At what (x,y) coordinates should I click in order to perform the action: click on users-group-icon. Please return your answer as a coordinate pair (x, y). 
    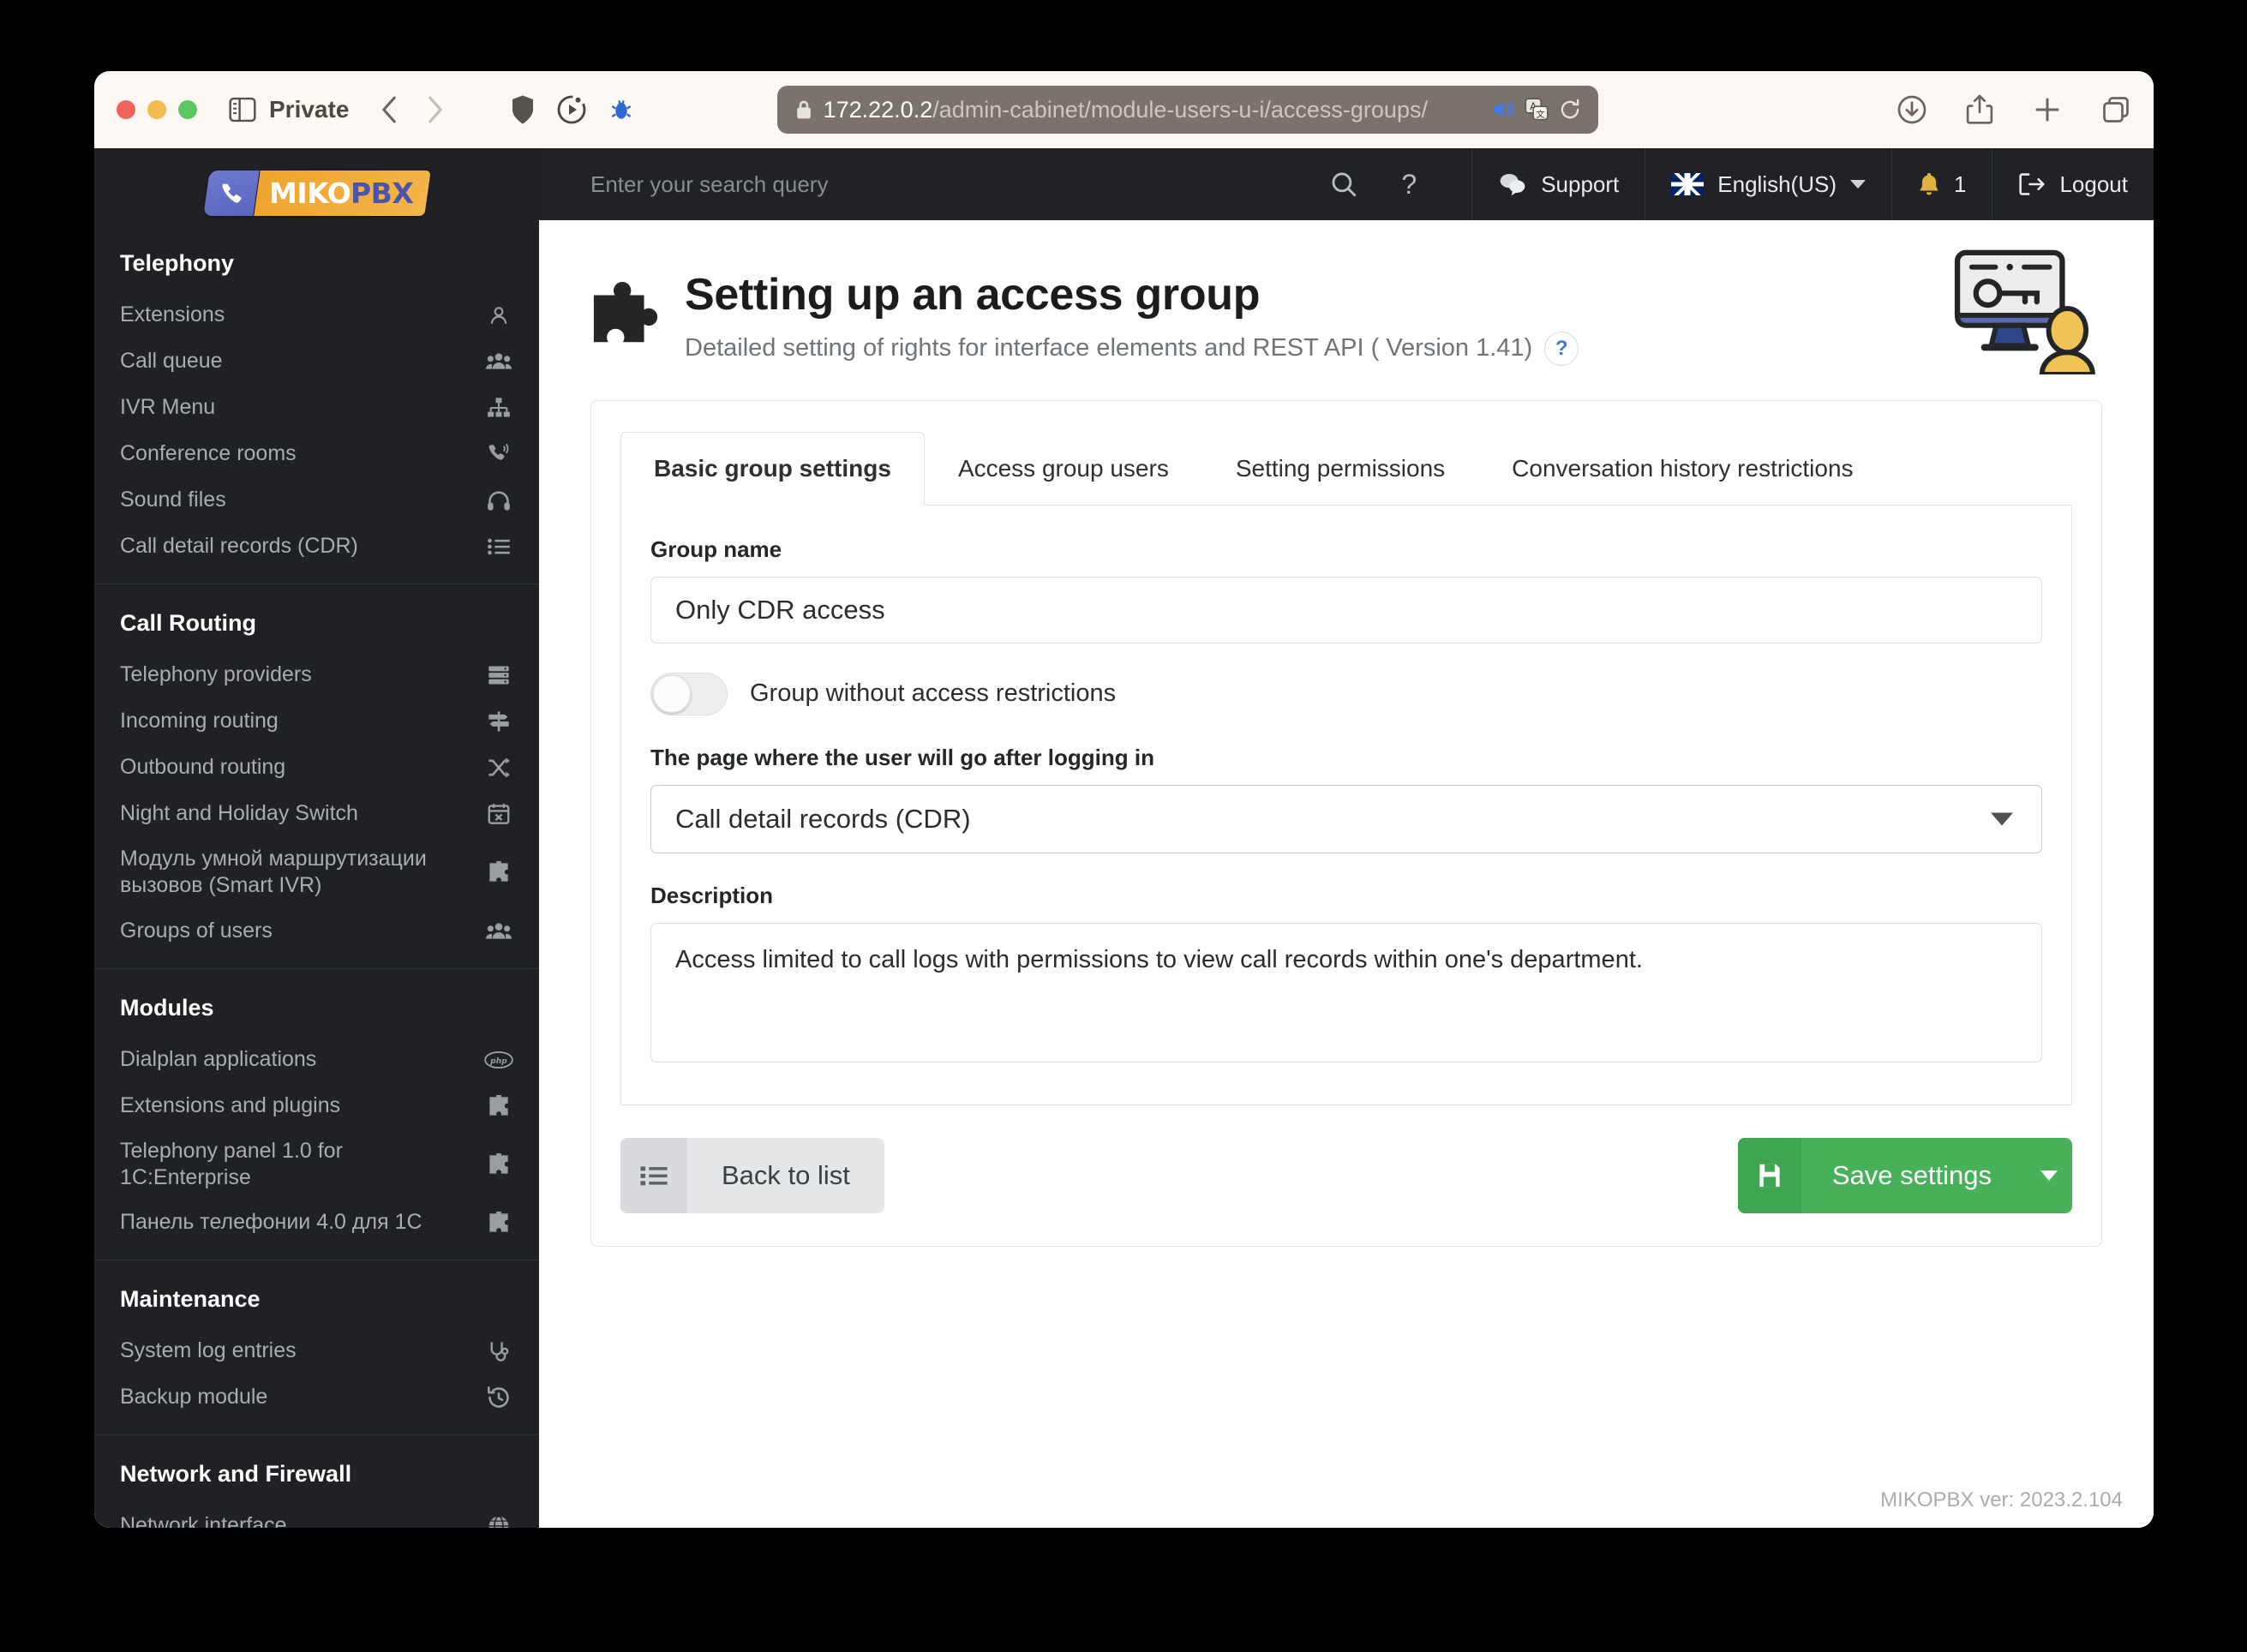
    Looking at the image, I should click on (498, 931).